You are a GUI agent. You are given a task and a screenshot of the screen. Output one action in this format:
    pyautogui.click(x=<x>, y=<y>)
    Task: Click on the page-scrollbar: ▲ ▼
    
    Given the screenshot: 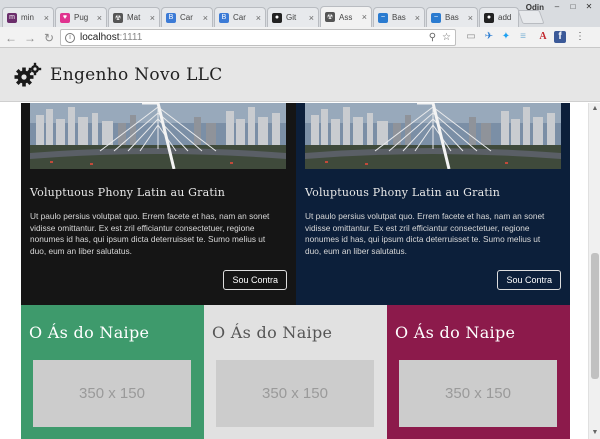 What is the action you would take?
    pyautogui.click(x=594, y=271)
    